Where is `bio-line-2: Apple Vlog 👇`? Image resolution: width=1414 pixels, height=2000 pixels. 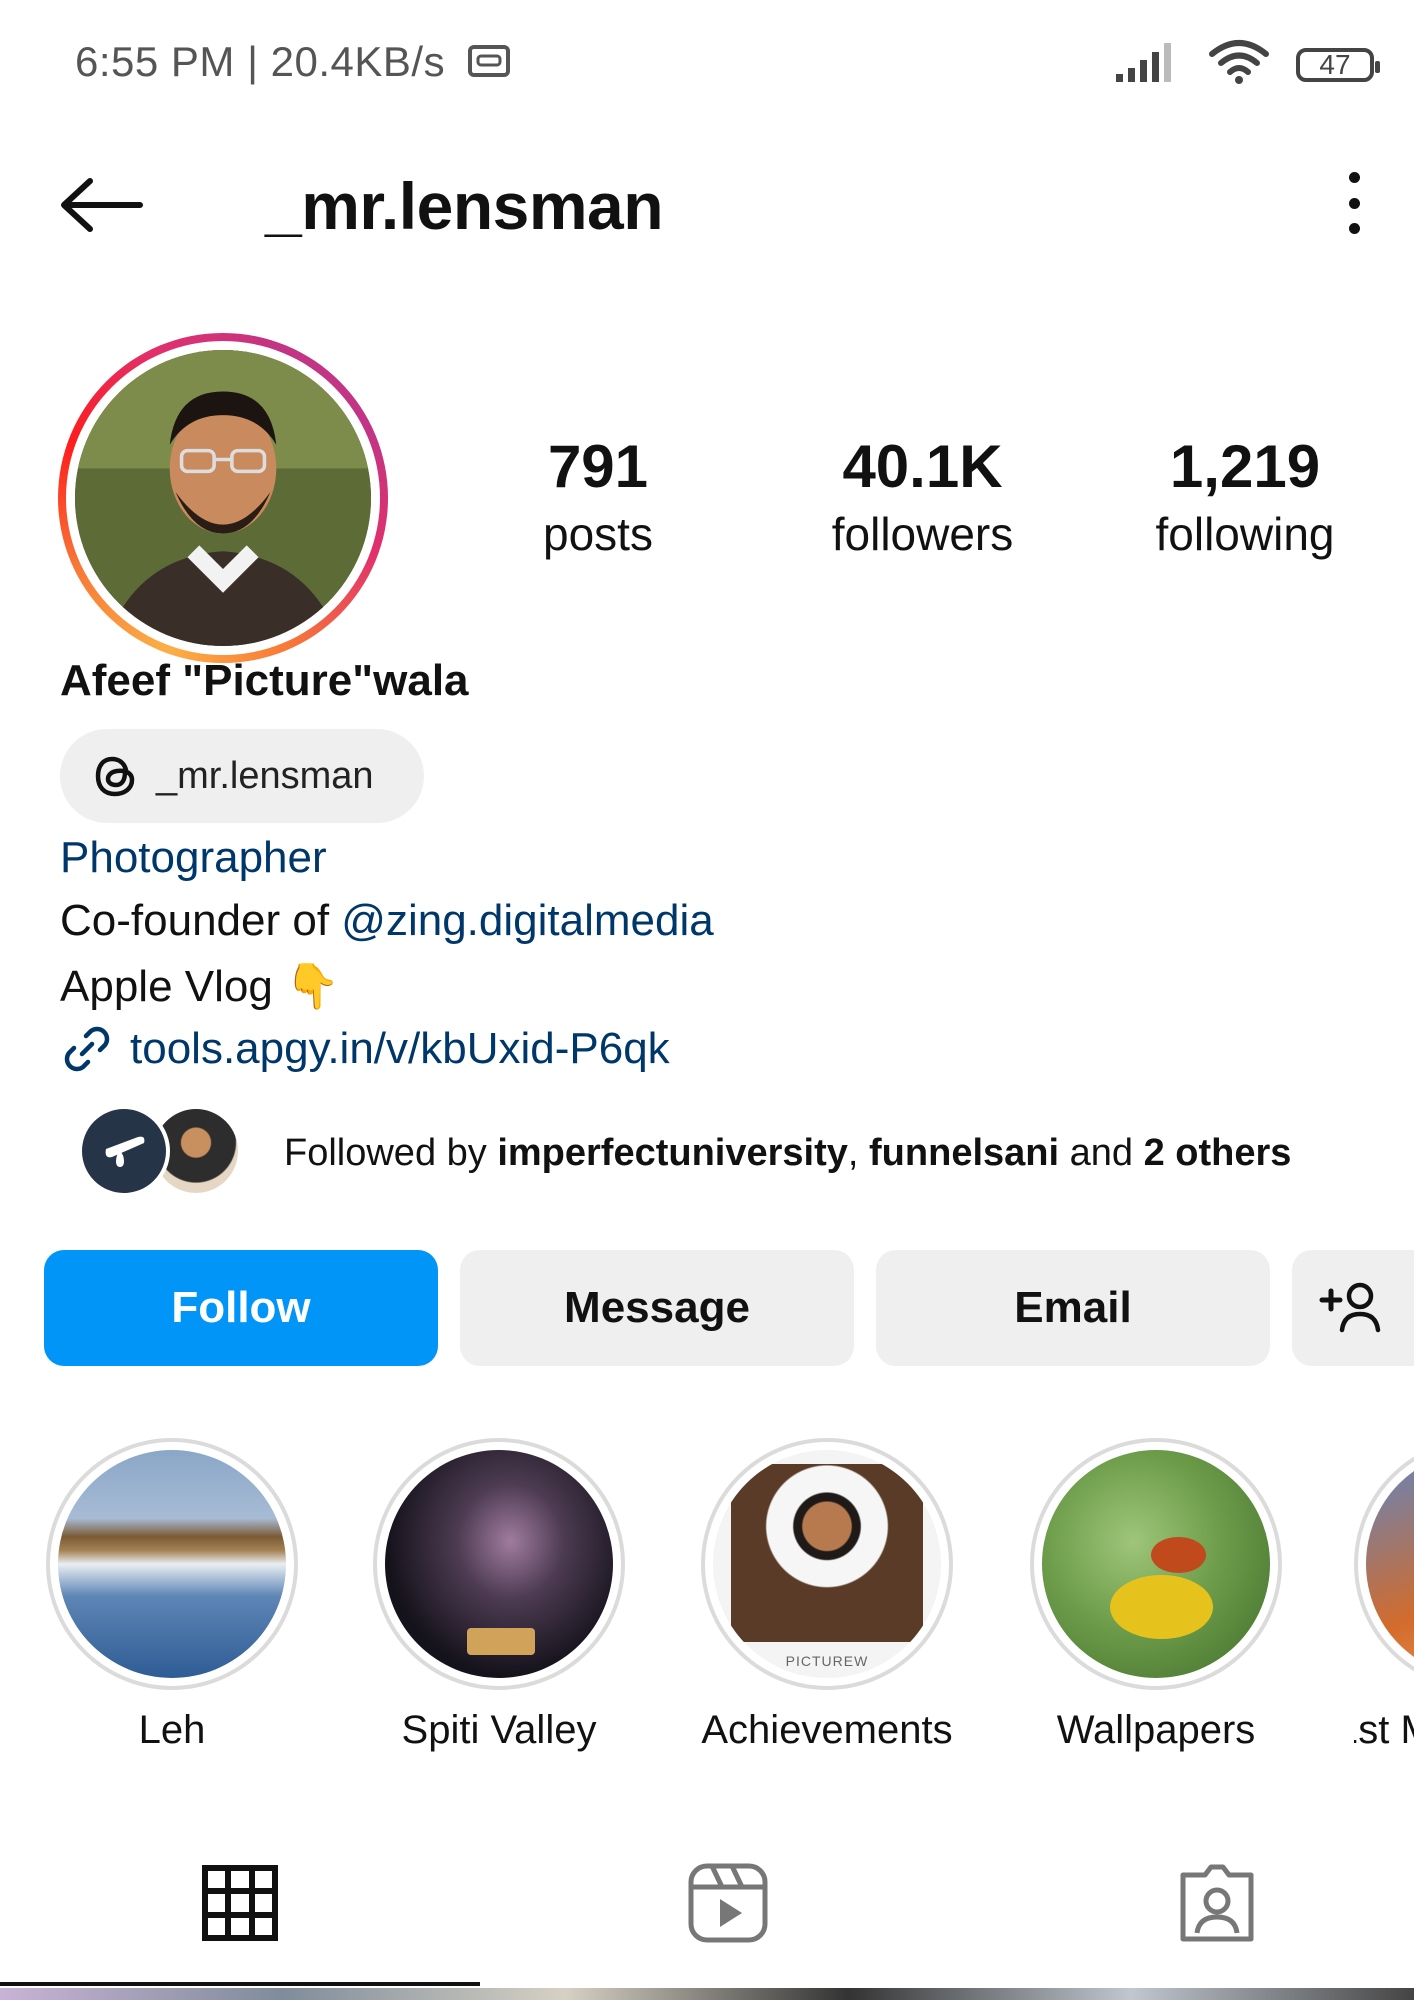
bio-line-2: Apple Vlog 👇 is located at coordinates (200, 986).